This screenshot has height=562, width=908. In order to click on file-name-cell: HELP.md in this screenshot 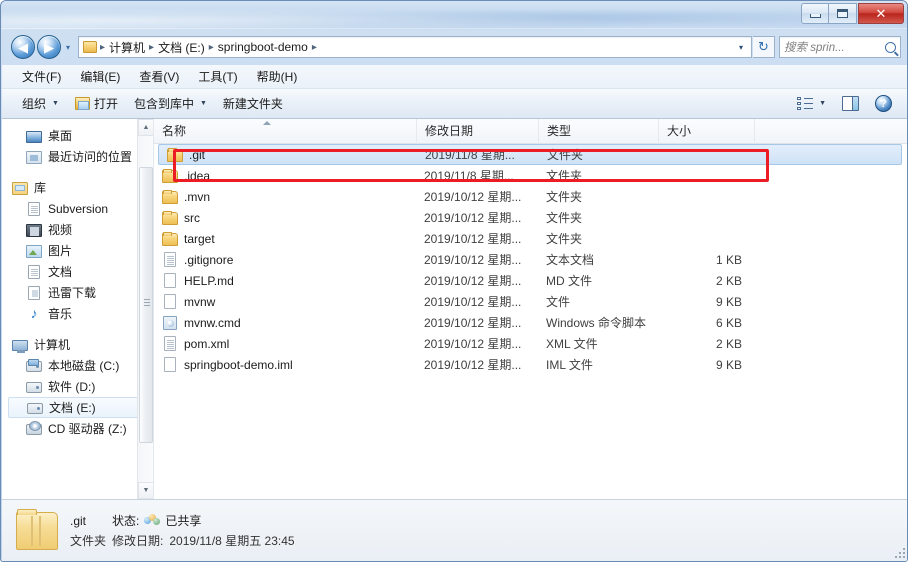, I will do `click(285, 280)`.